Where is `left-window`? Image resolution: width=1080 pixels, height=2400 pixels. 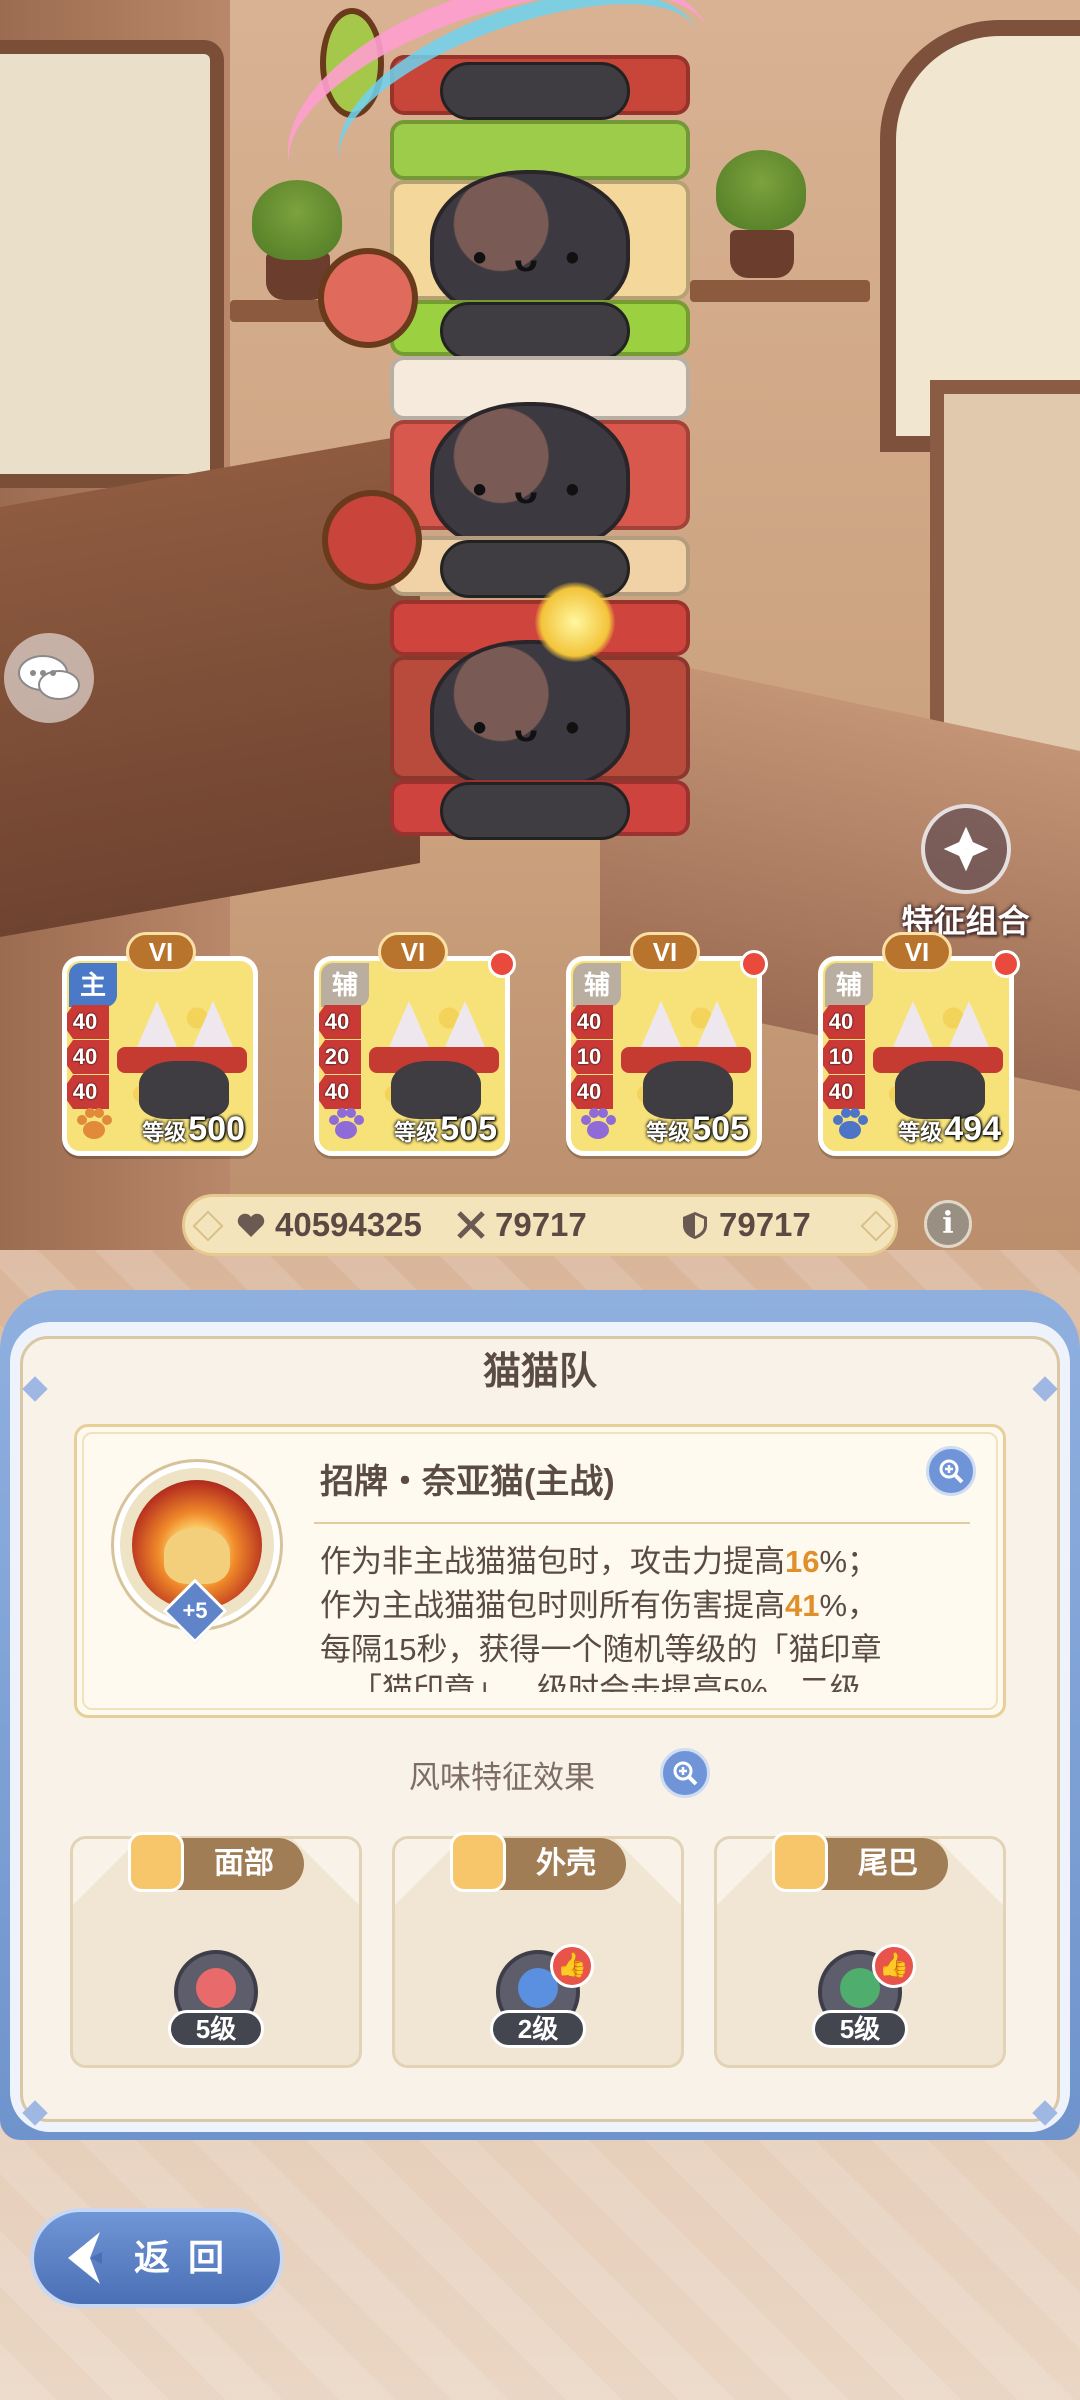
left-window is located at coordinates (112, 264).